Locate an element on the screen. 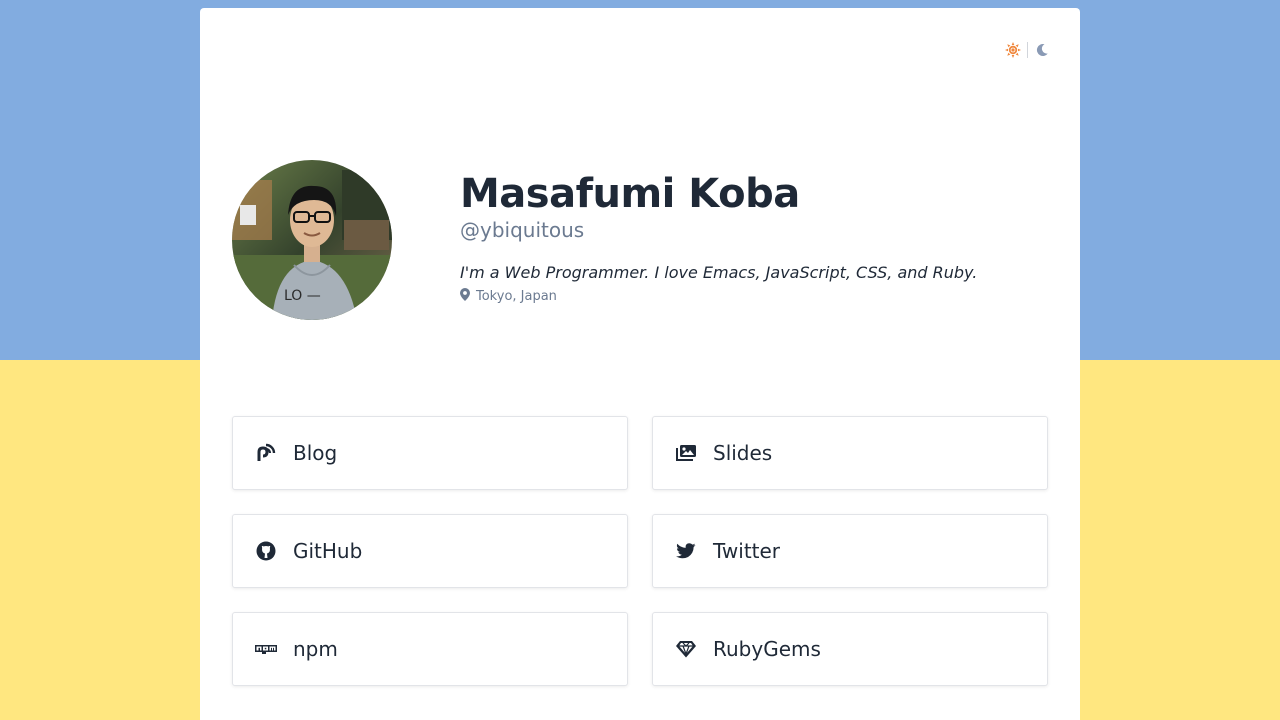  svg-text: LO — is located at coordinates (302, 296).